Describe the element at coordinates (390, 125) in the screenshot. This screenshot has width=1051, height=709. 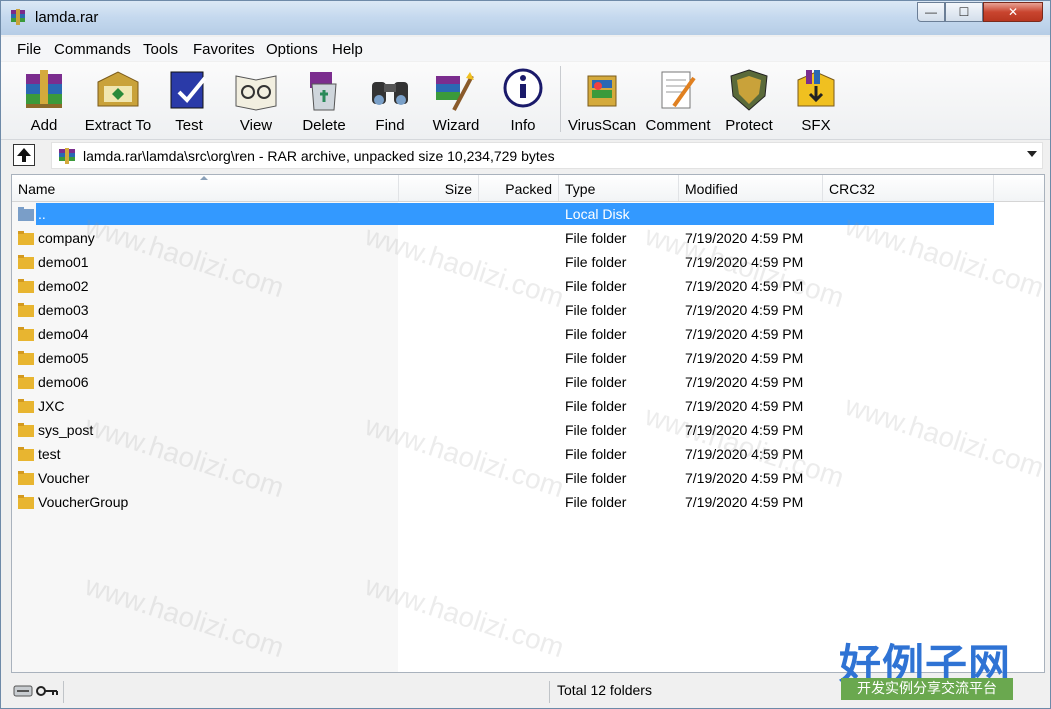
I see `find-label: Find` at that location.